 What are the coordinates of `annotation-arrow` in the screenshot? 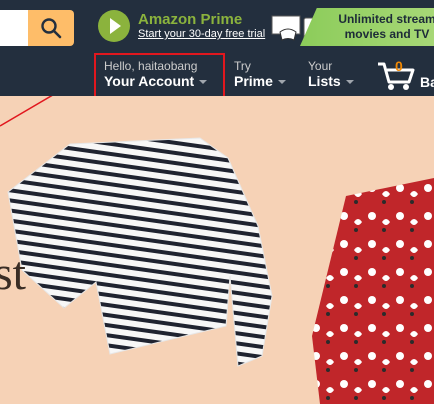 It's located at (26, 111).